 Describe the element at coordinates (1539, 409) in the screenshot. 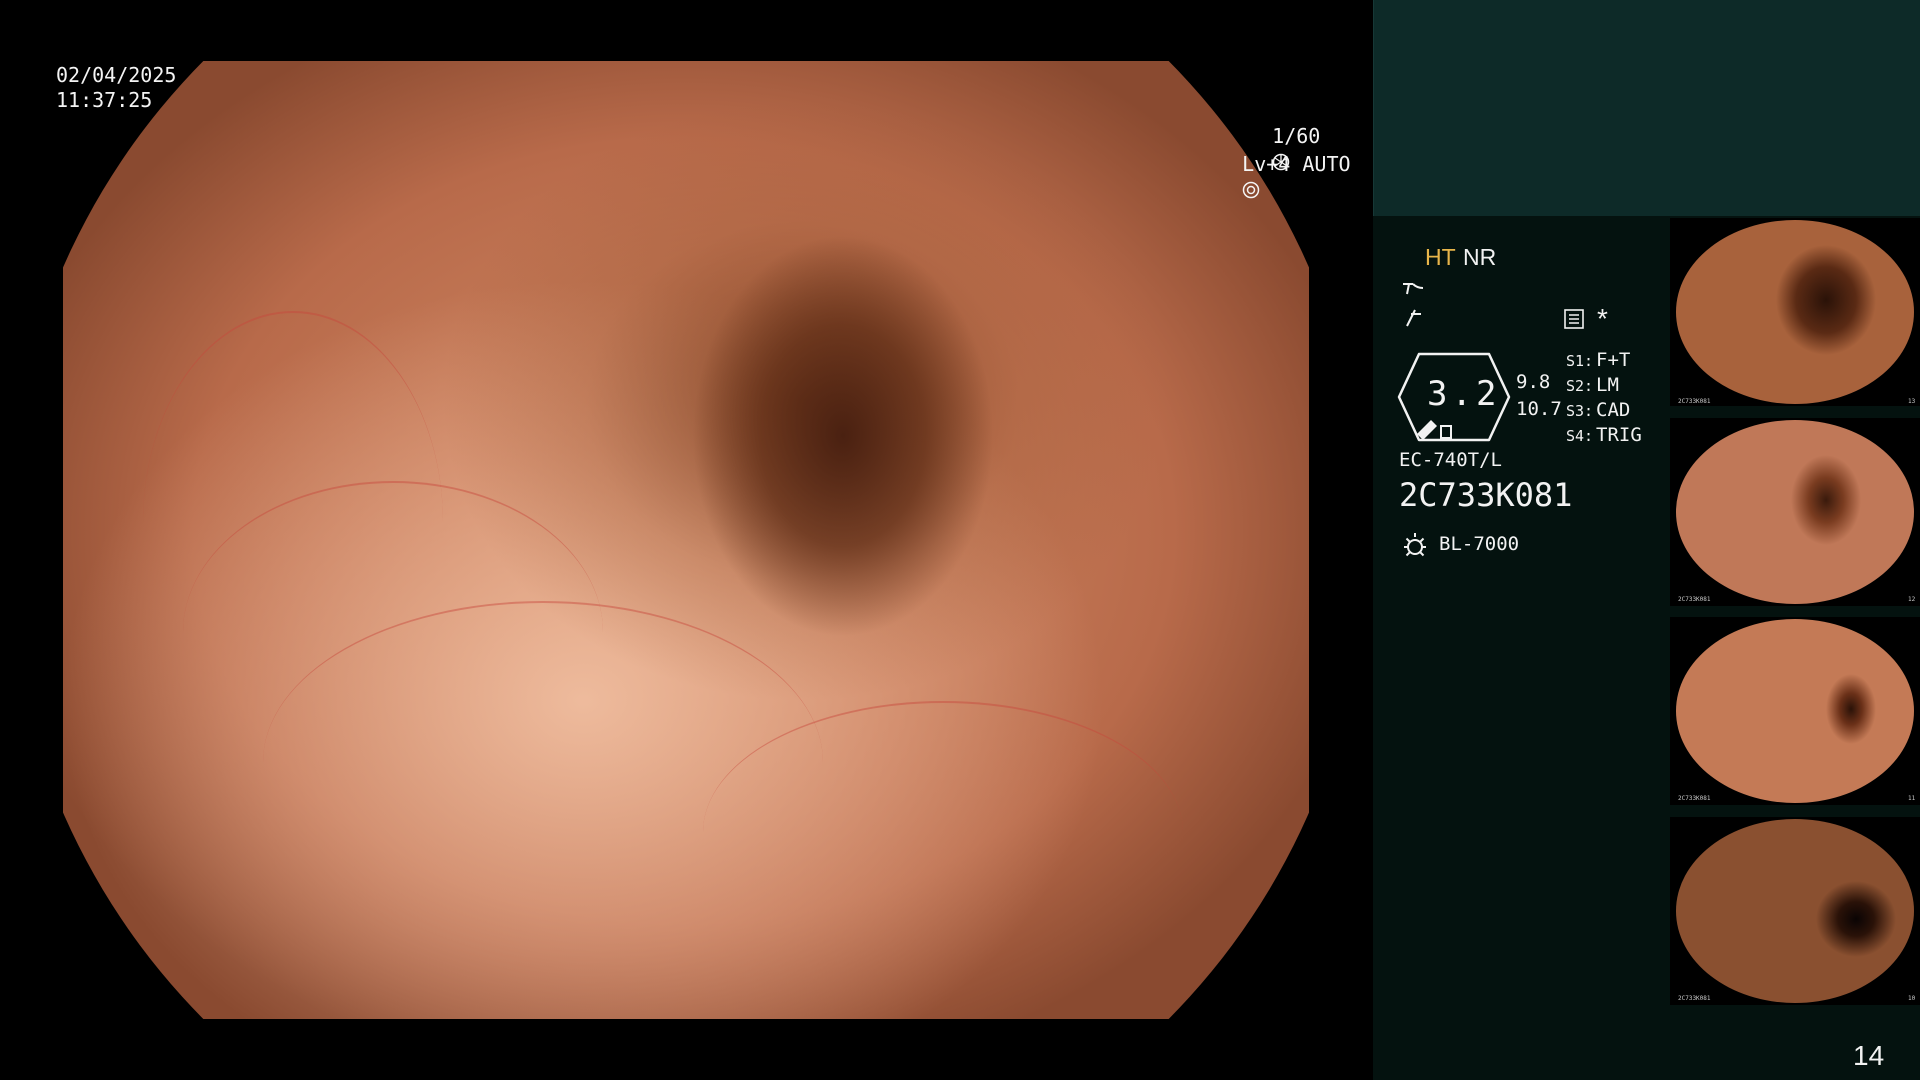

I see `value-bottom: 10.7` at that location.